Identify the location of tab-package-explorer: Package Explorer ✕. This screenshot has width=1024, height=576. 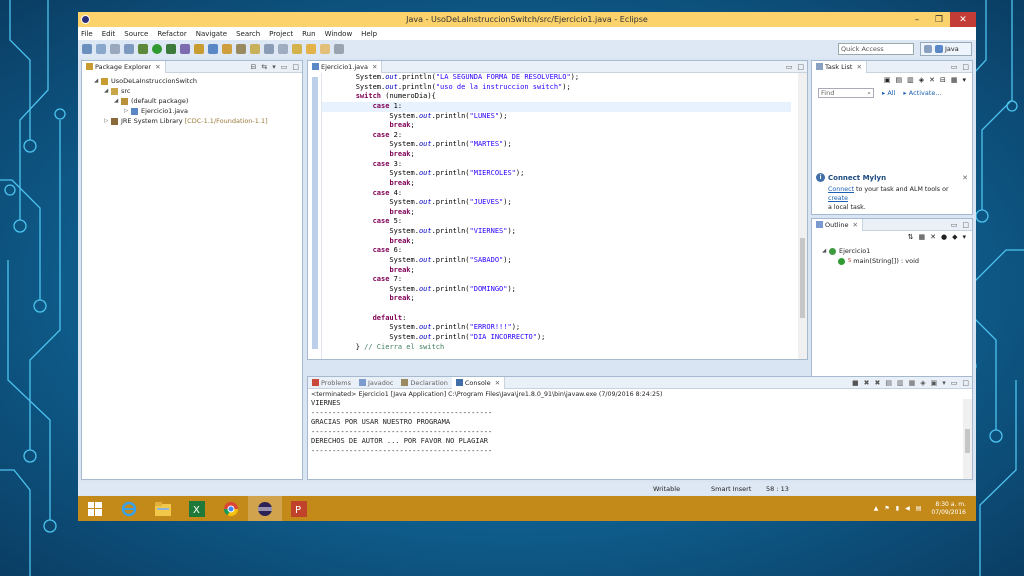
(124, 66).